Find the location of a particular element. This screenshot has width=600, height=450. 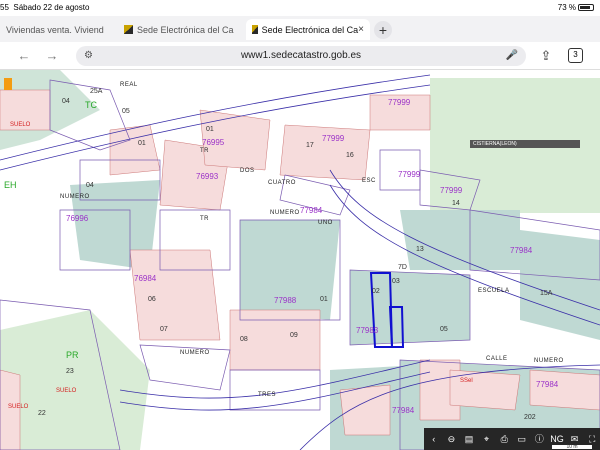

street-label: UNO is located at coordinates (325, 223).